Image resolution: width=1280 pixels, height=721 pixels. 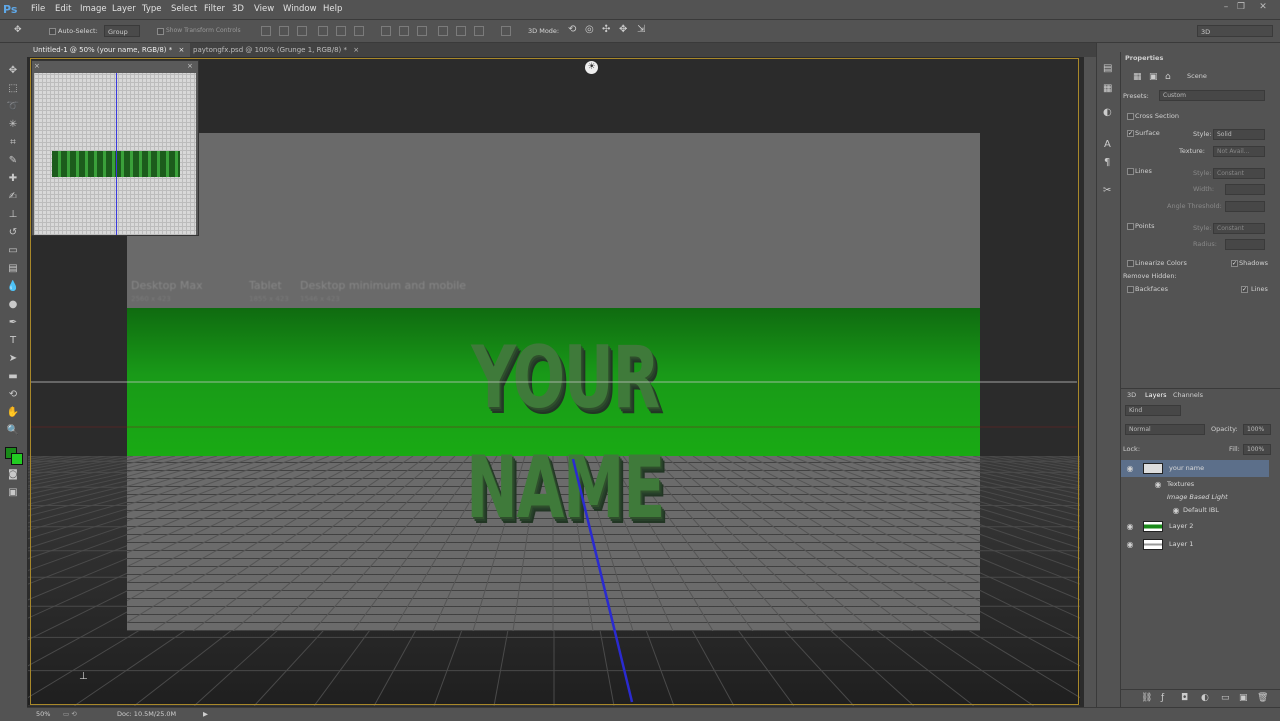 What do you see at coordinates (1243, 698) in the screenshot?
I see `new-layer-icon: ▣` at bounding box center [1243, 698].